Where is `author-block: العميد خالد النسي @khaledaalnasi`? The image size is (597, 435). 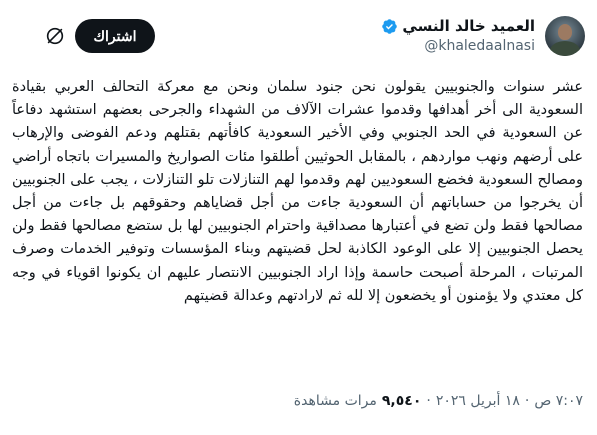 author-block: العميد خالد النسي @khaledaalnasi is located at coordinates (458, 35).